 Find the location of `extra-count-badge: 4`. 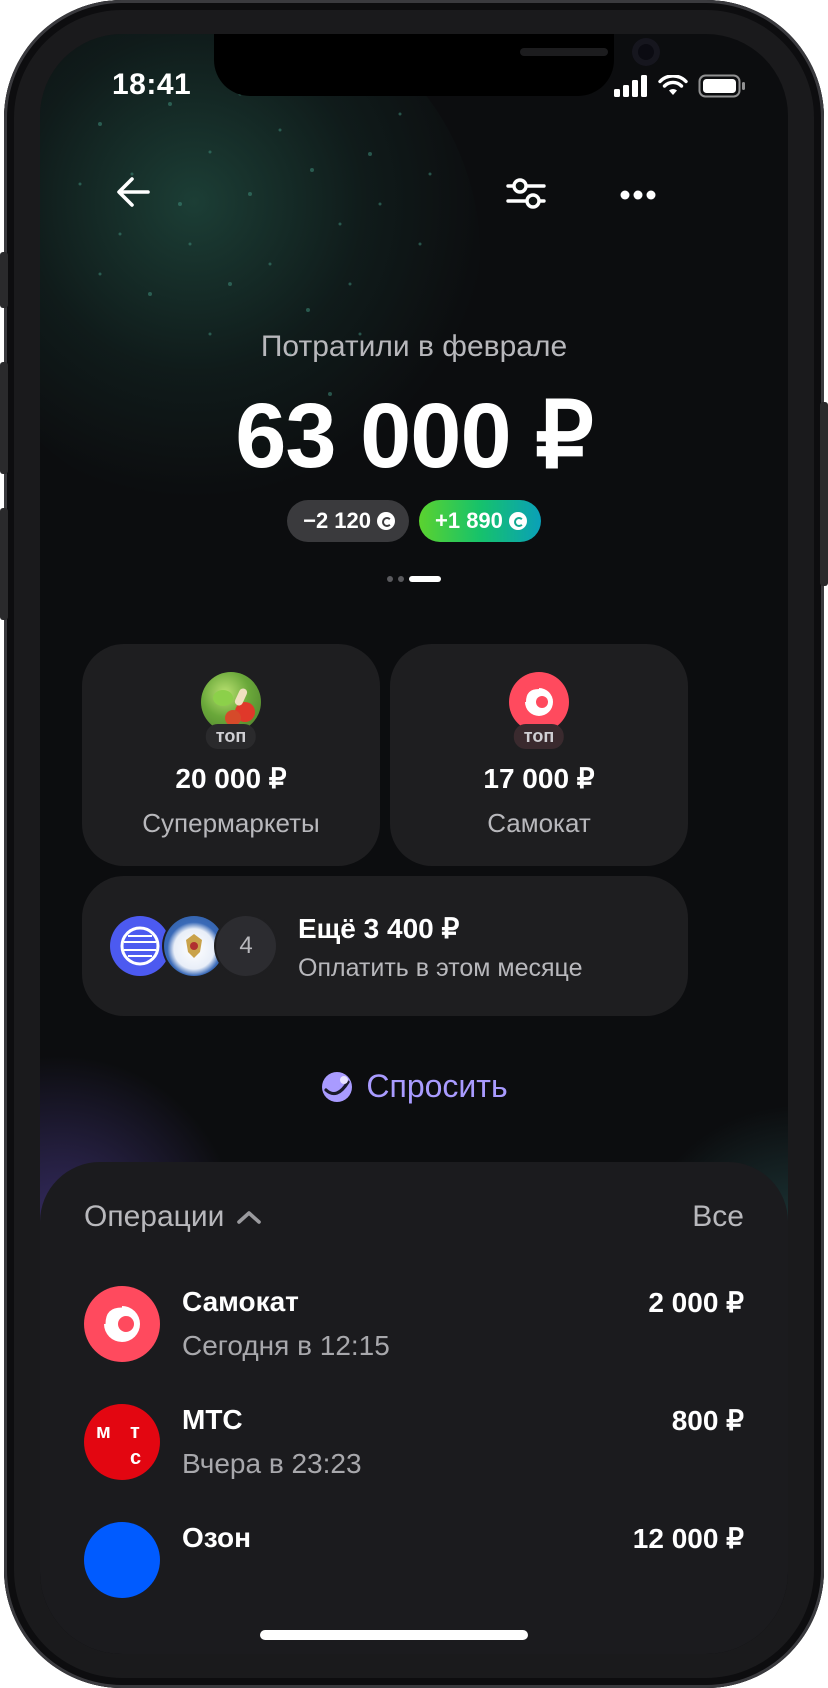

extra-count-badge: 4 is located at coordinates (246, 946).